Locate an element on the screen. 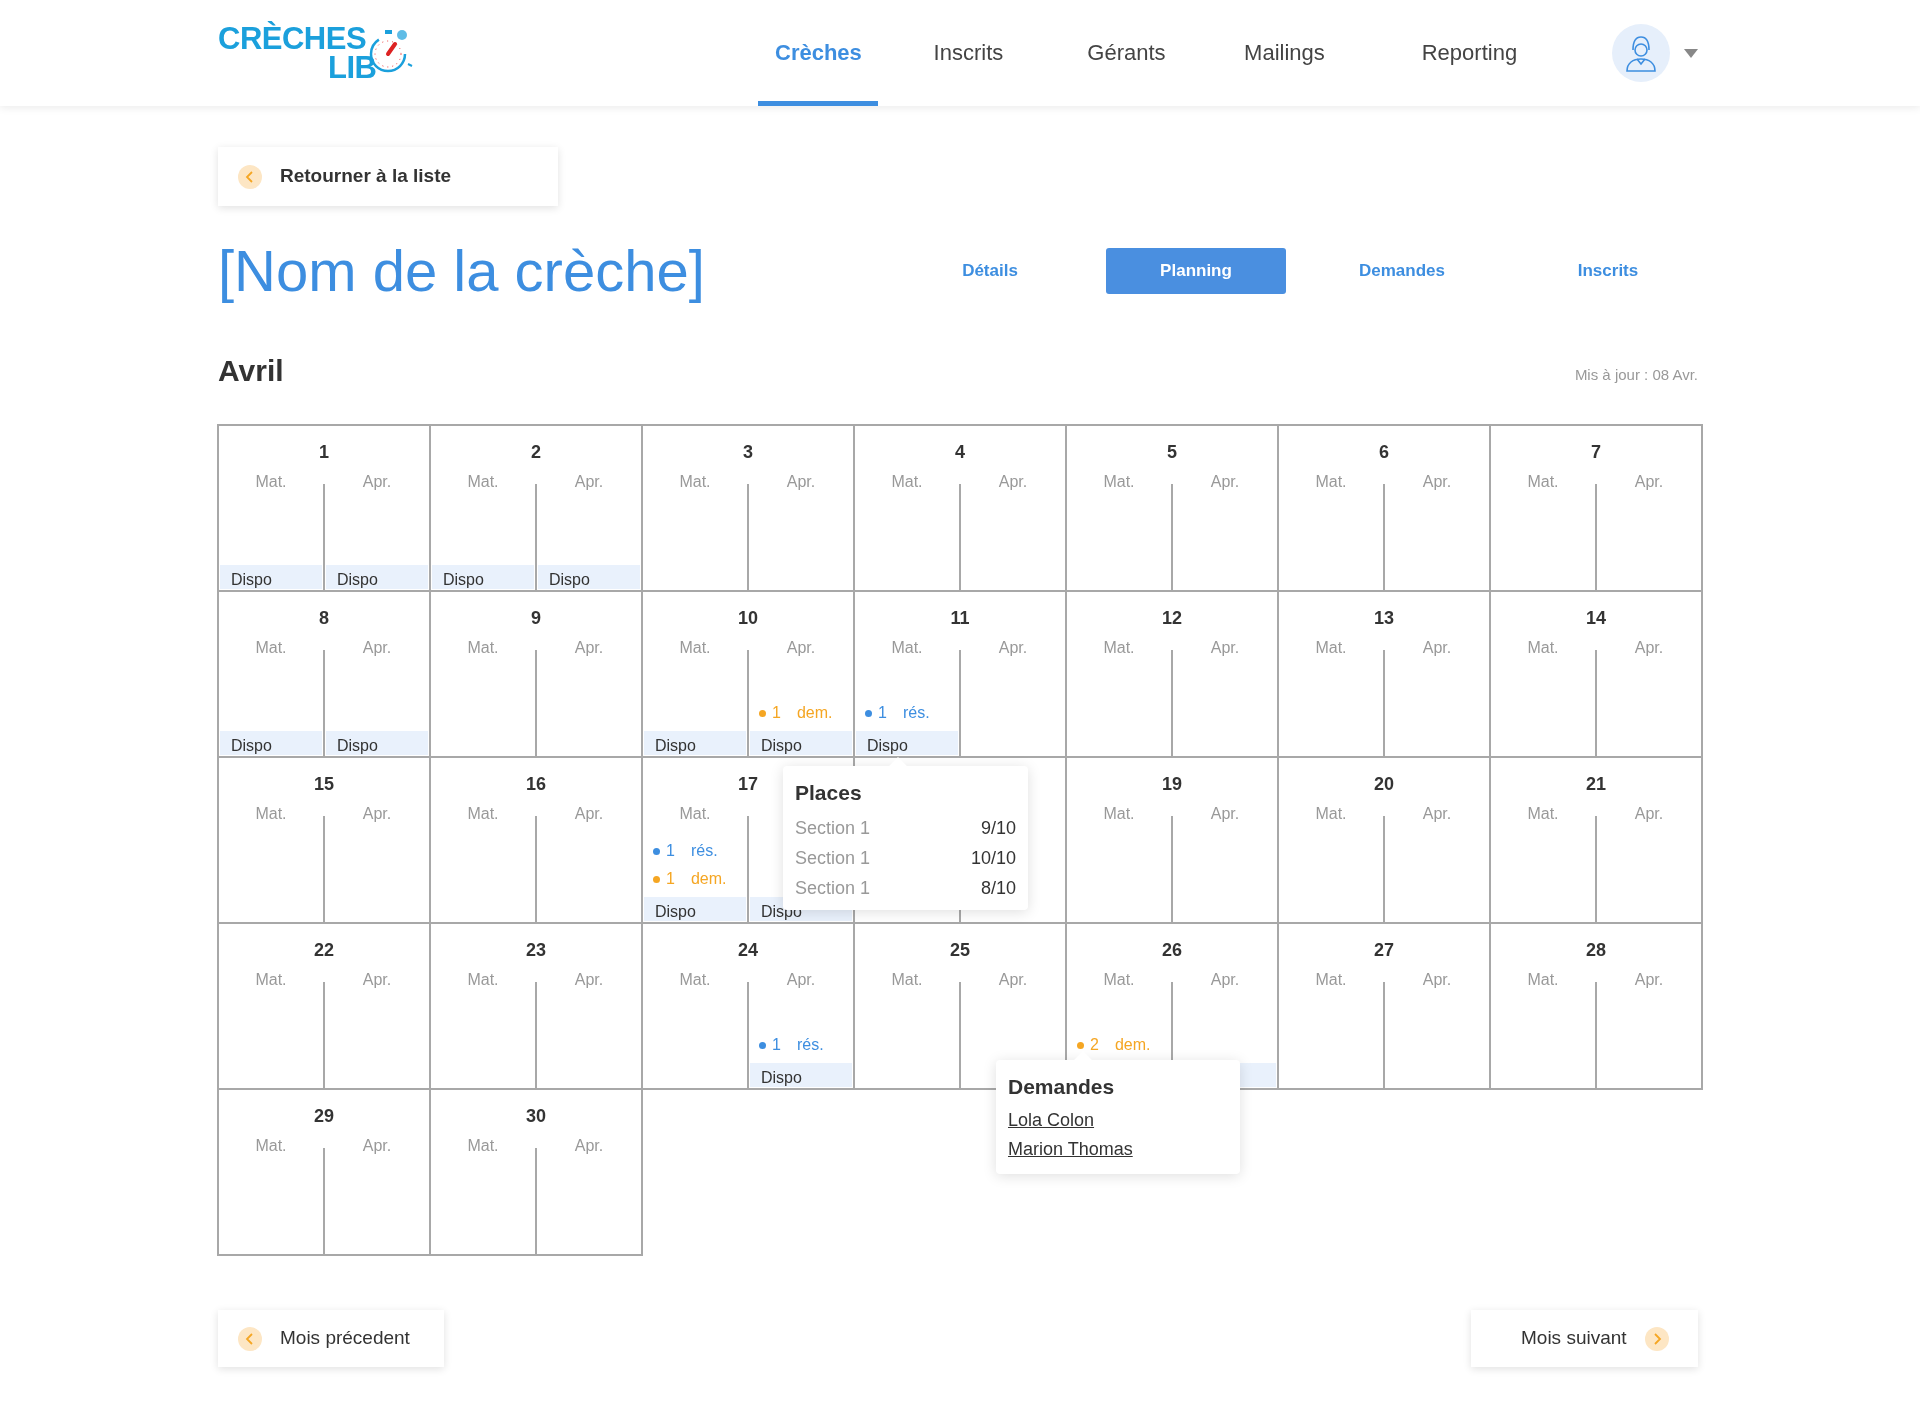 This screenshot has height=1411, width=1920. day-number: 3 is located at coordinates (748, 451).